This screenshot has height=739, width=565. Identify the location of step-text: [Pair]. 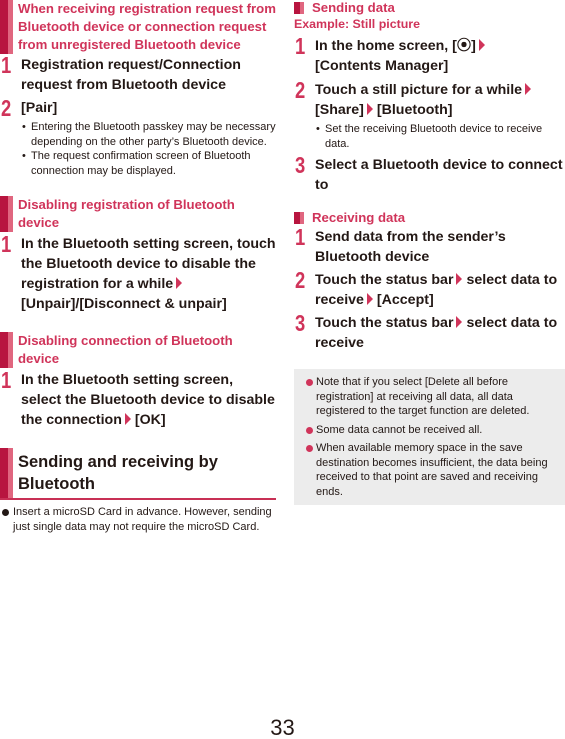
(39, 108).